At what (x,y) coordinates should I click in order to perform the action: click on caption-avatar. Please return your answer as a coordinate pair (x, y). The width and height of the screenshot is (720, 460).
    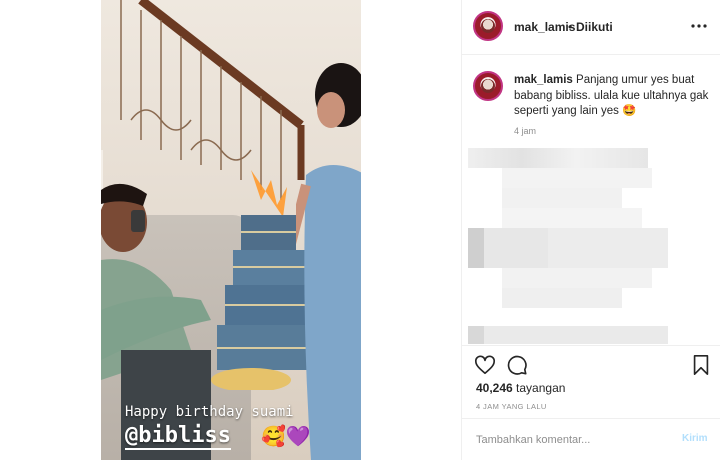
    Looking at the image, I should click on (488, 86).